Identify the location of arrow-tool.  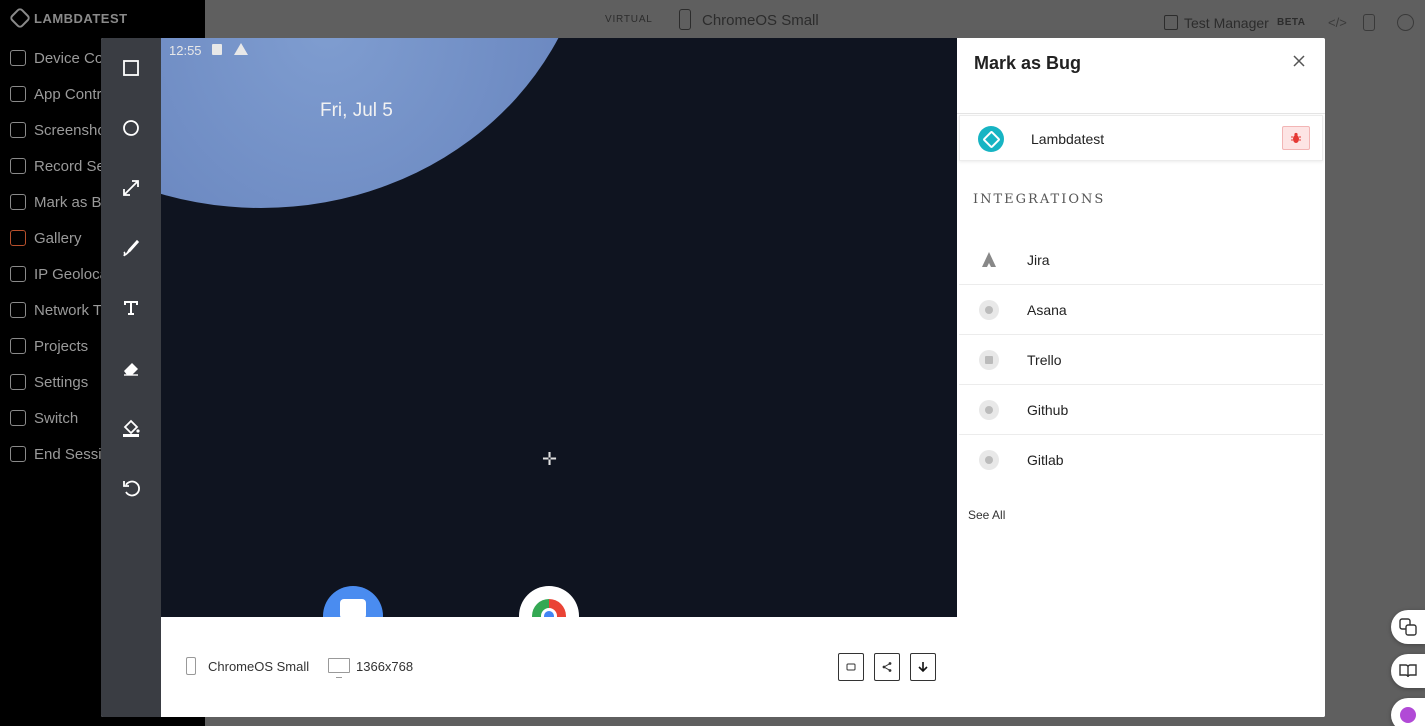
(131, 188).